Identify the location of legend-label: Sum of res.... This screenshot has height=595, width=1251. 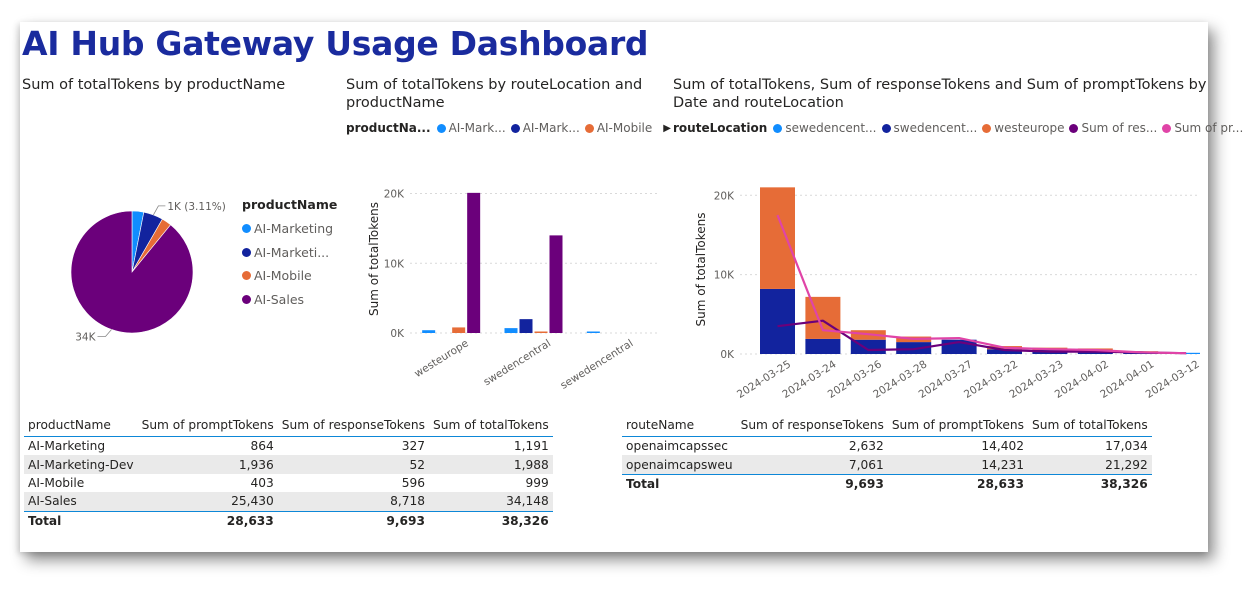
(1119, 128).